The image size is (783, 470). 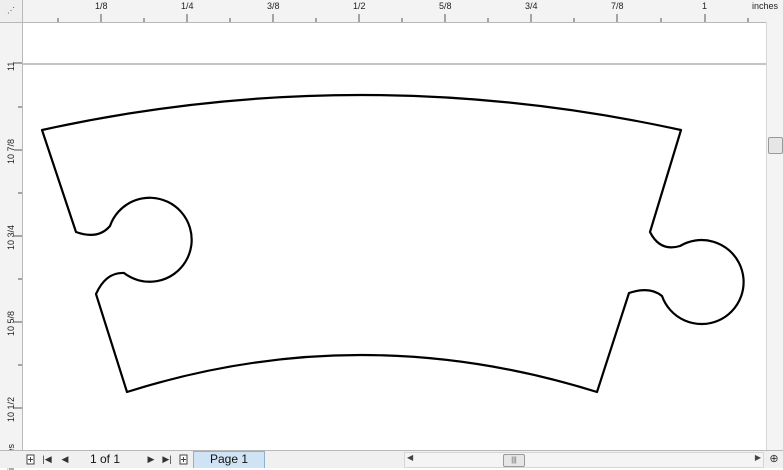 I want to click on prev-page-icon: ◀, so click(x=65, y=458).